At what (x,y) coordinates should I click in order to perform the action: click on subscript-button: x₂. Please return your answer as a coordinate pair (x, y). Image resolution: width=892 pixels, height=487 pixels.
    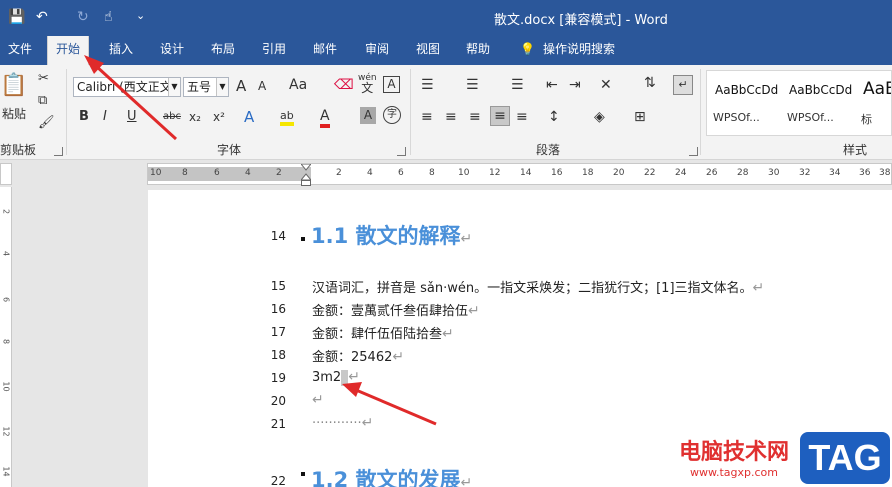
    Looking at the image, I should click on (195, 117).